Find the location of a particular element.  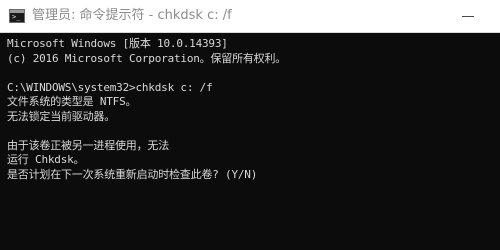

title-bar: >_ 管理员: 命令提示符 - chkdsk c: /f is located at coordinates (250, 16).